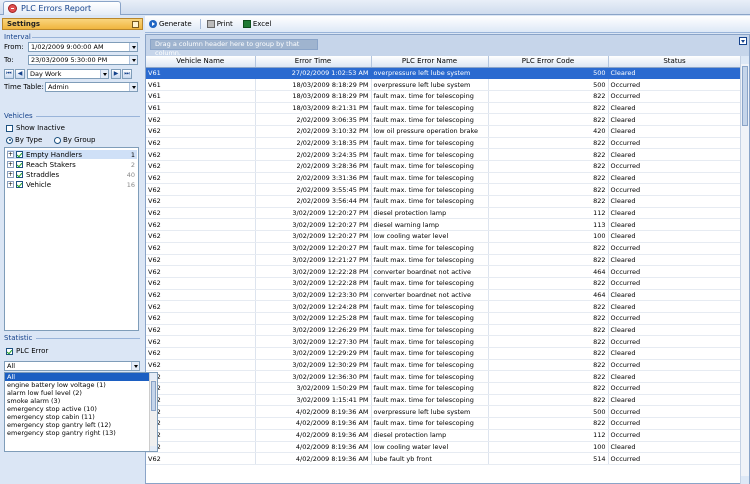 The width and height of the screenshot is (750, 484). What do you see at coordinates (72, 366) in the screenshot?
I see `plc-error-filter-select: All` at bounding box center [72, 366].